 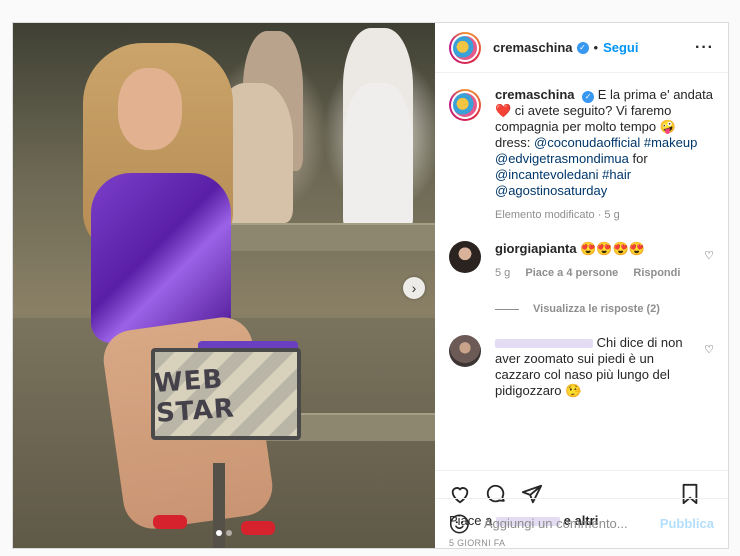 I want to click on comment-text: 😍😍😍😍, so click(x=612, y=248).